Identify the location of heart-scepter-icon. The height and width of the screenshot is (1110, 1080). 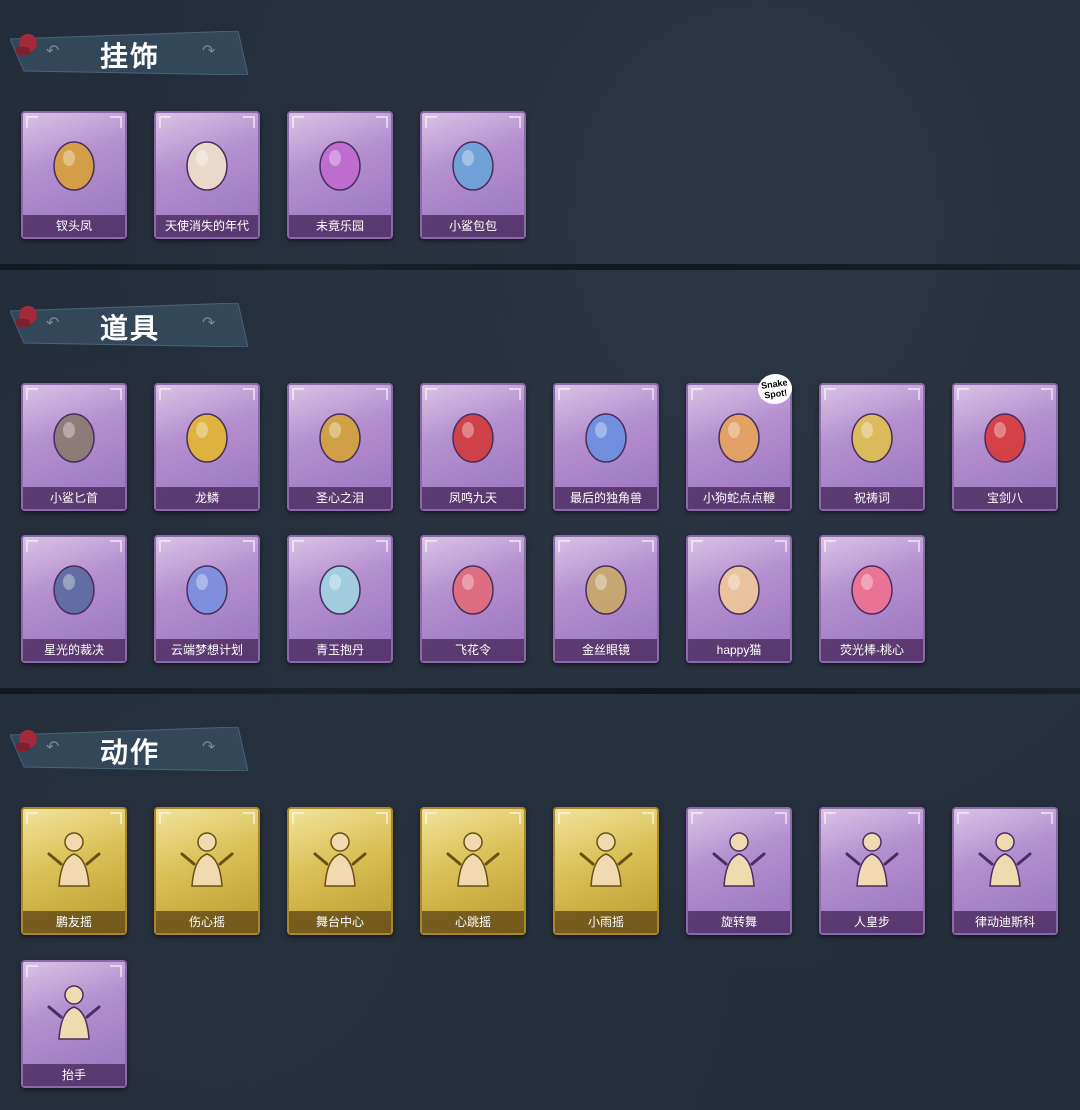
(340, 435).